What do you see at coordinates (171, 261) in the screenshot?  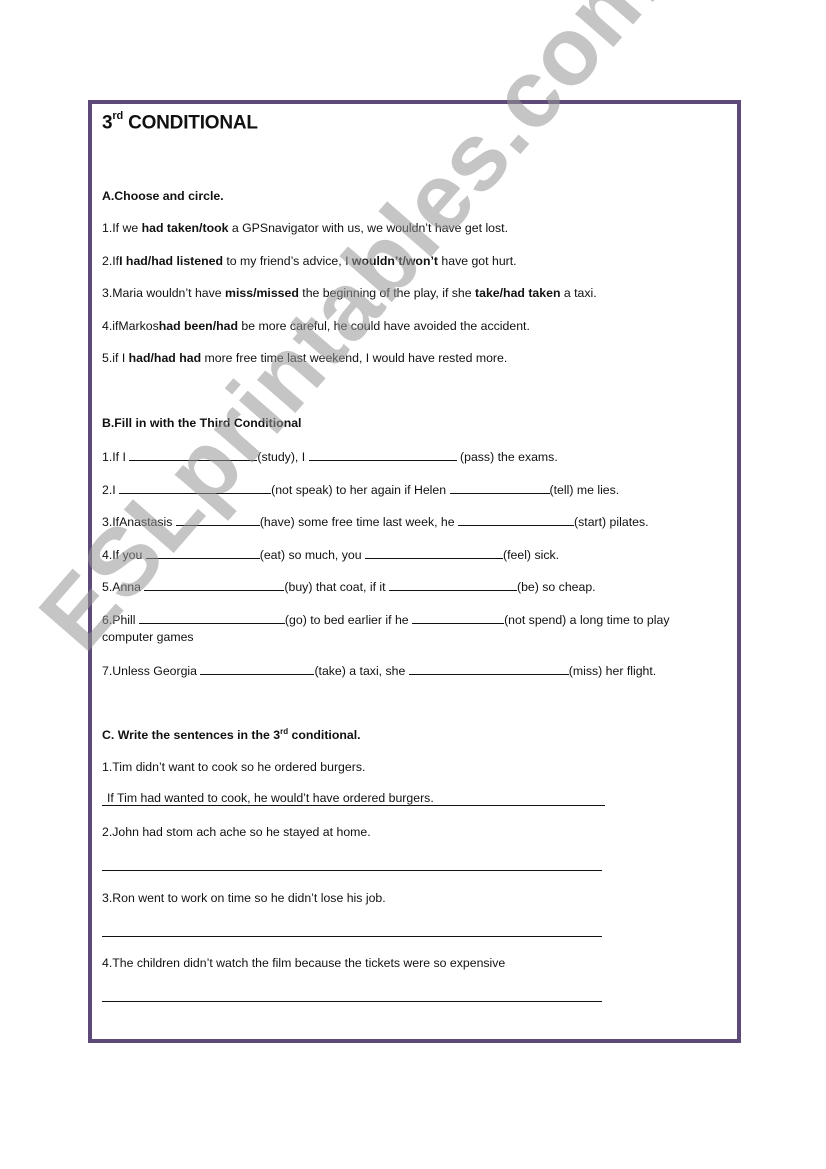 I see `choice-options: I had/had listened` at bounding box center [171, 261].